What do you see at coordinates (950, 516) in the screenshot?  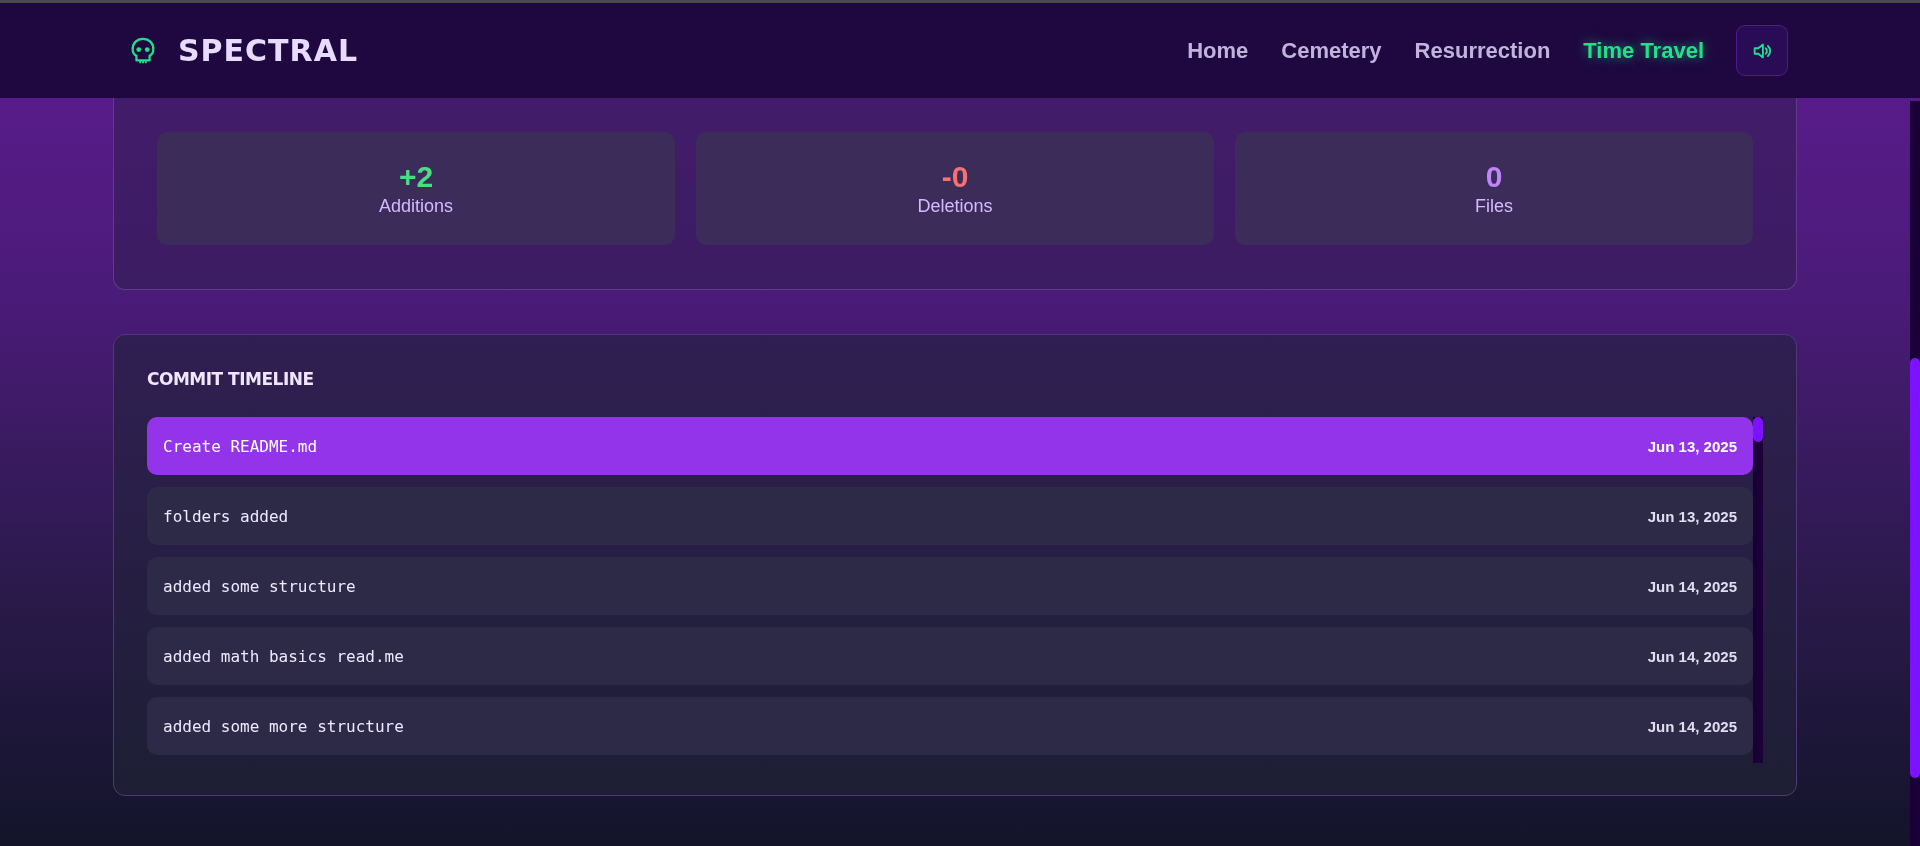 I see `commit-row: folders added Jun 13, 2025` at bounding box center [950, 516].